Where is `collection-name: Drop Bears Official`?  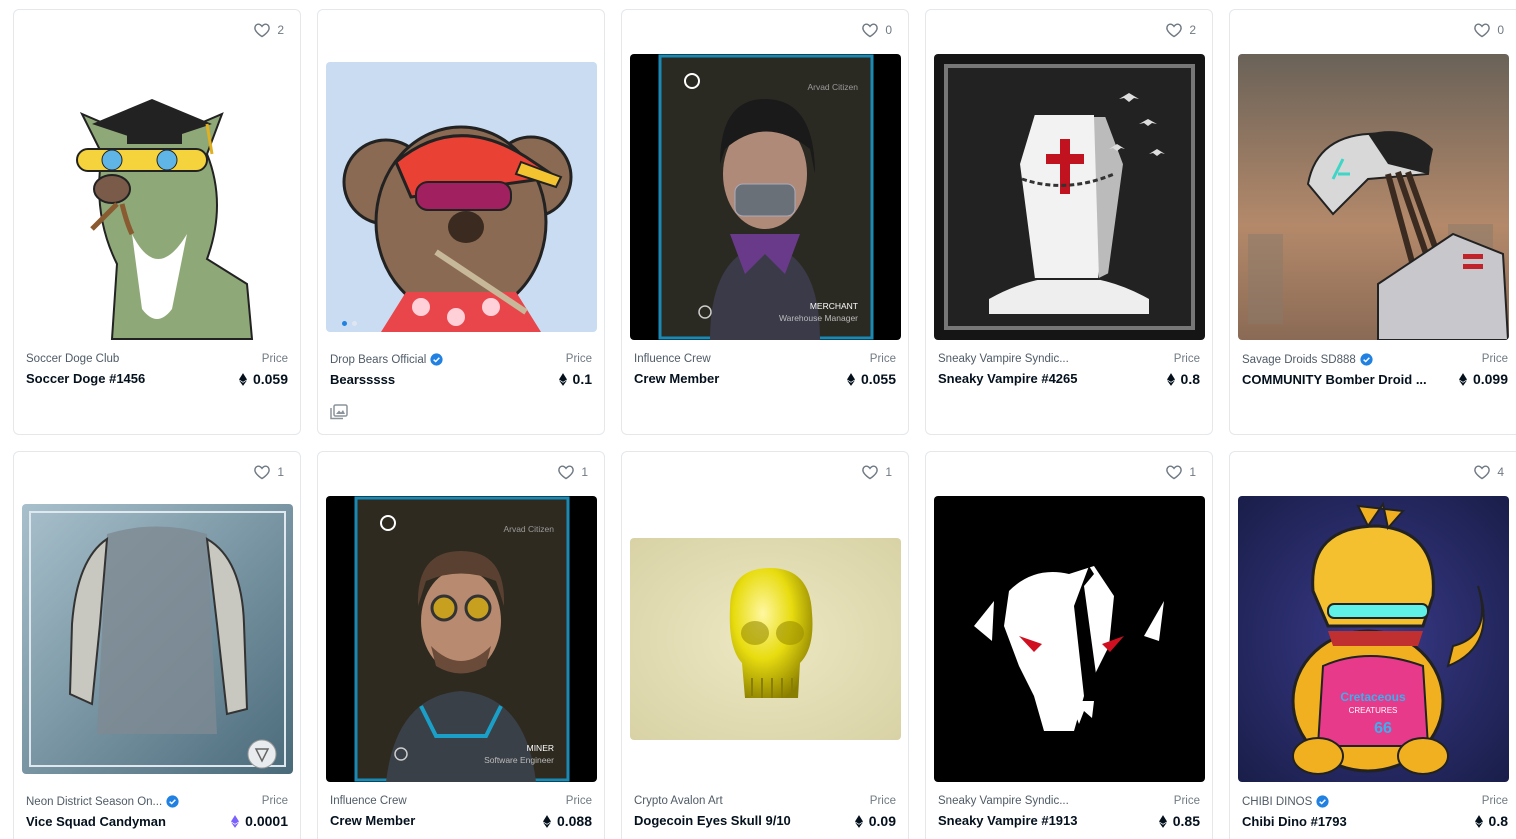 collection-name: Drop Bears Official is located at coordinates (417, 359).